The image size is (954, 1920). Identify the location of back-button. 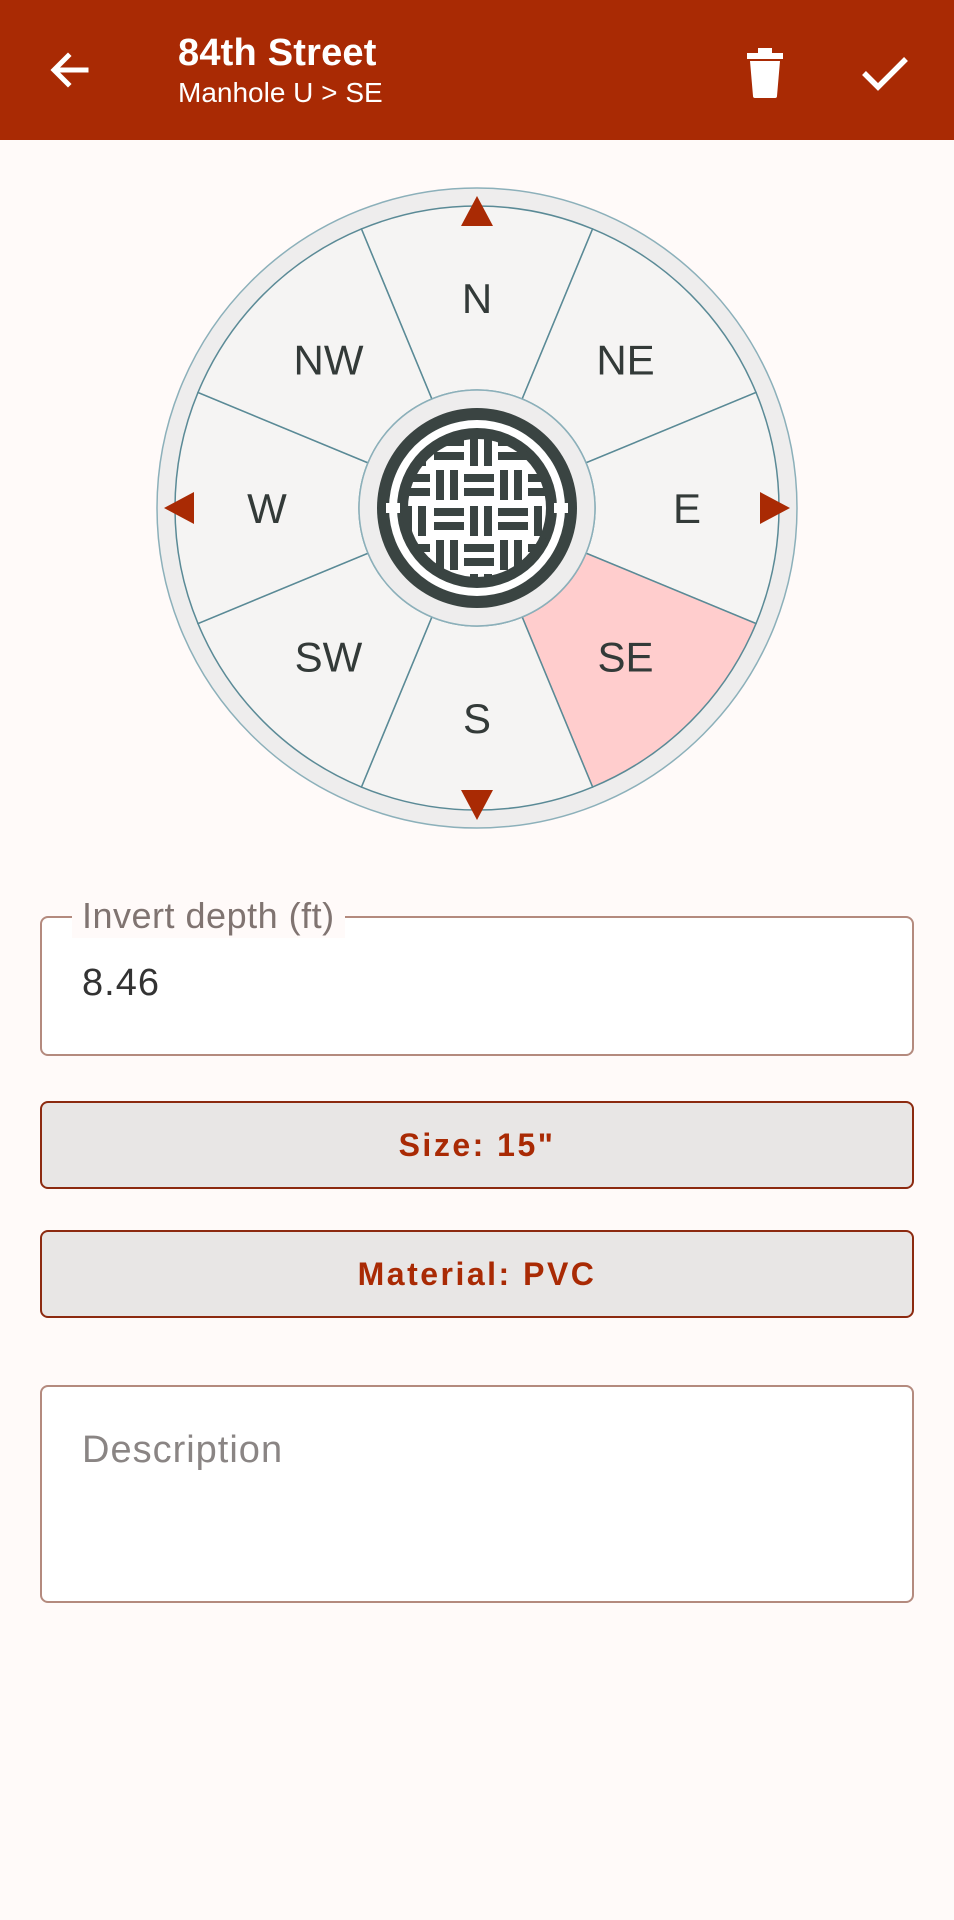
(70, 70).